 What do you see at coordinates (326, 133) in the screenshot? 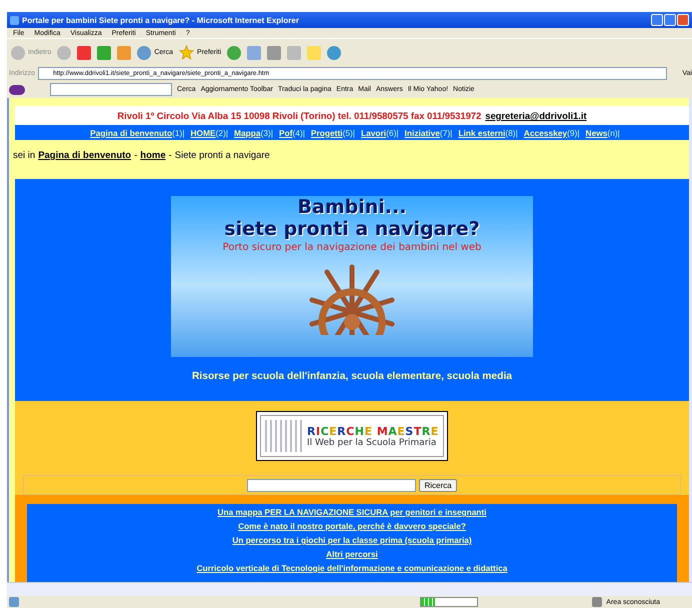
I see `nav-link: Progetti` at bounding box center [326, 133].